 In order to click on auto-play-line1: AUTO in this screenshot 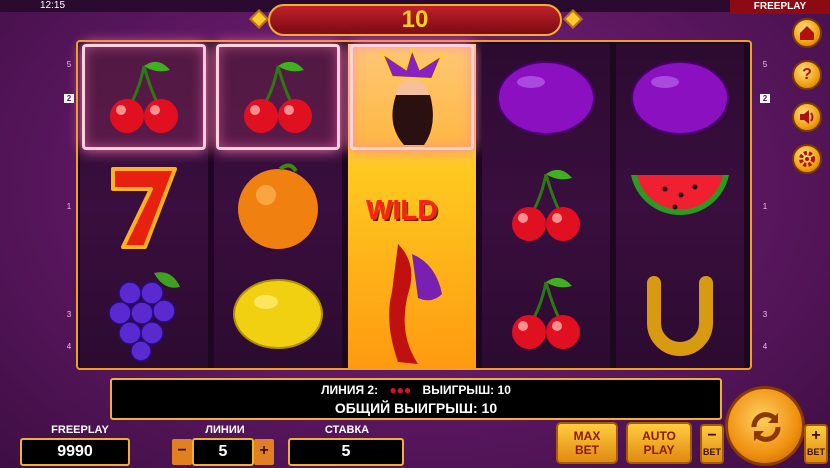, I will do `click(659, 436)`.